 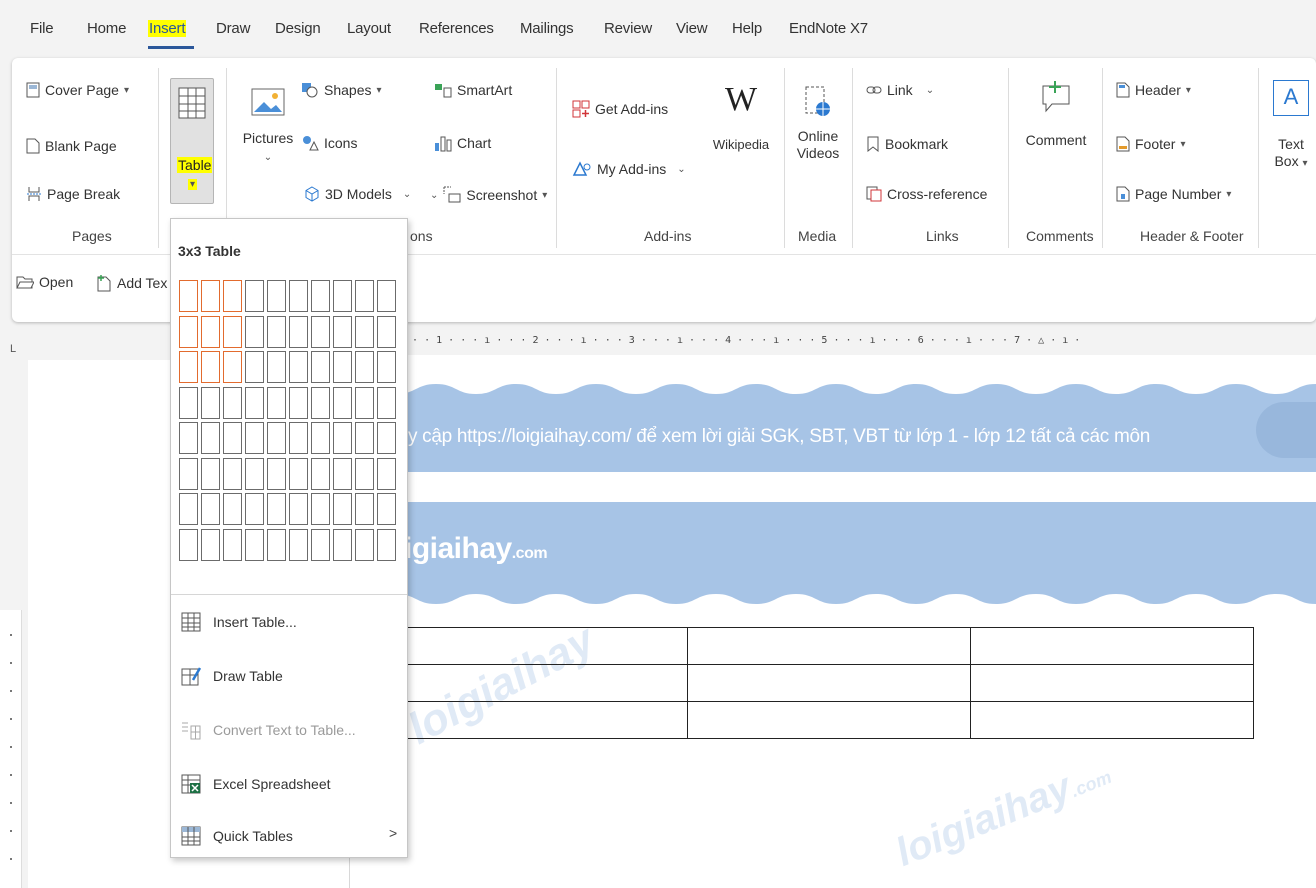 What do you see at coordinates (13, 349) in the screenshot?
I see `ruler-tab-selector: L` at bounding box center [13, 349].